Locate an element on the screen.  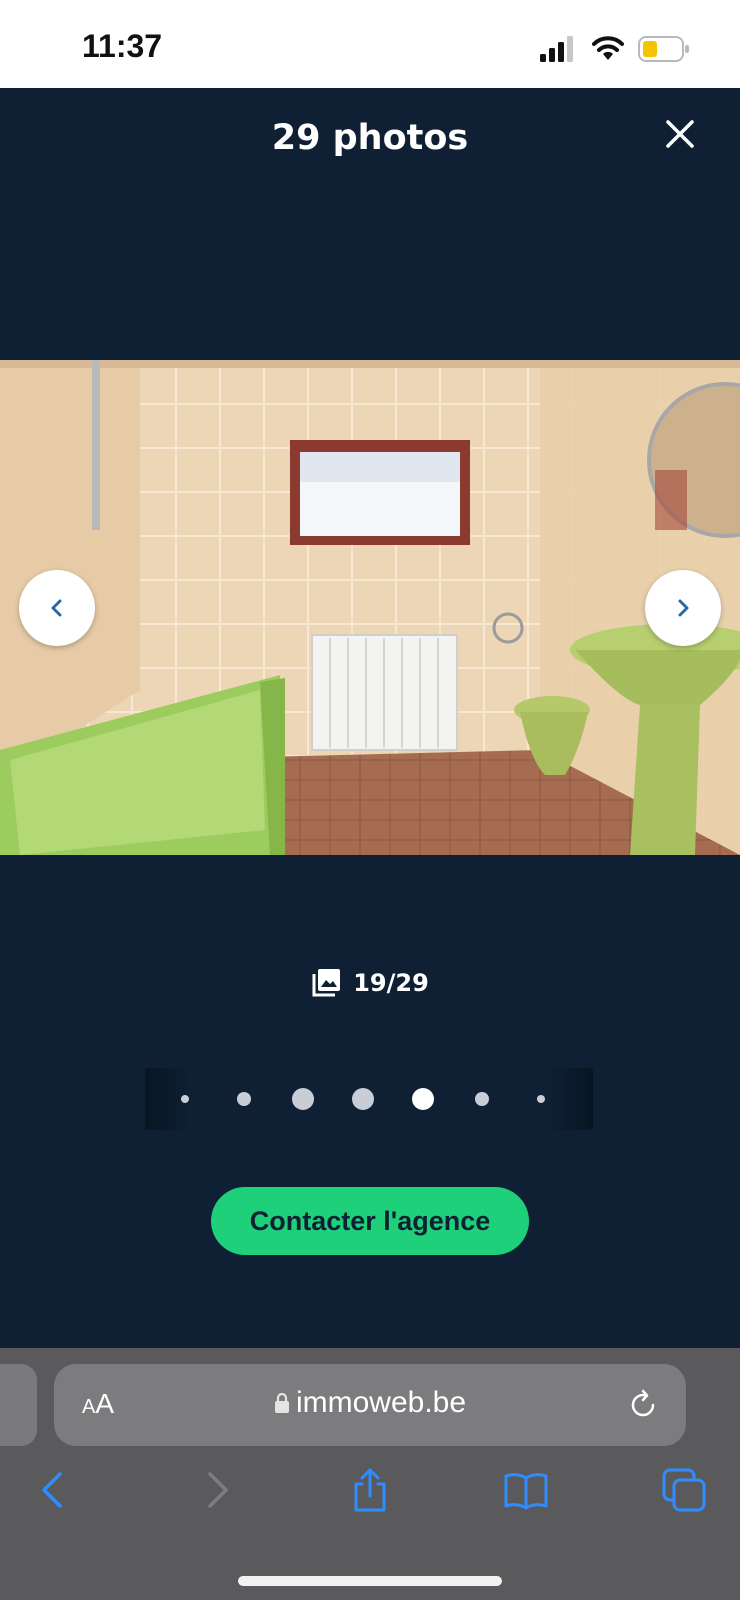
share-icon is located at coordinates (370, 1490).